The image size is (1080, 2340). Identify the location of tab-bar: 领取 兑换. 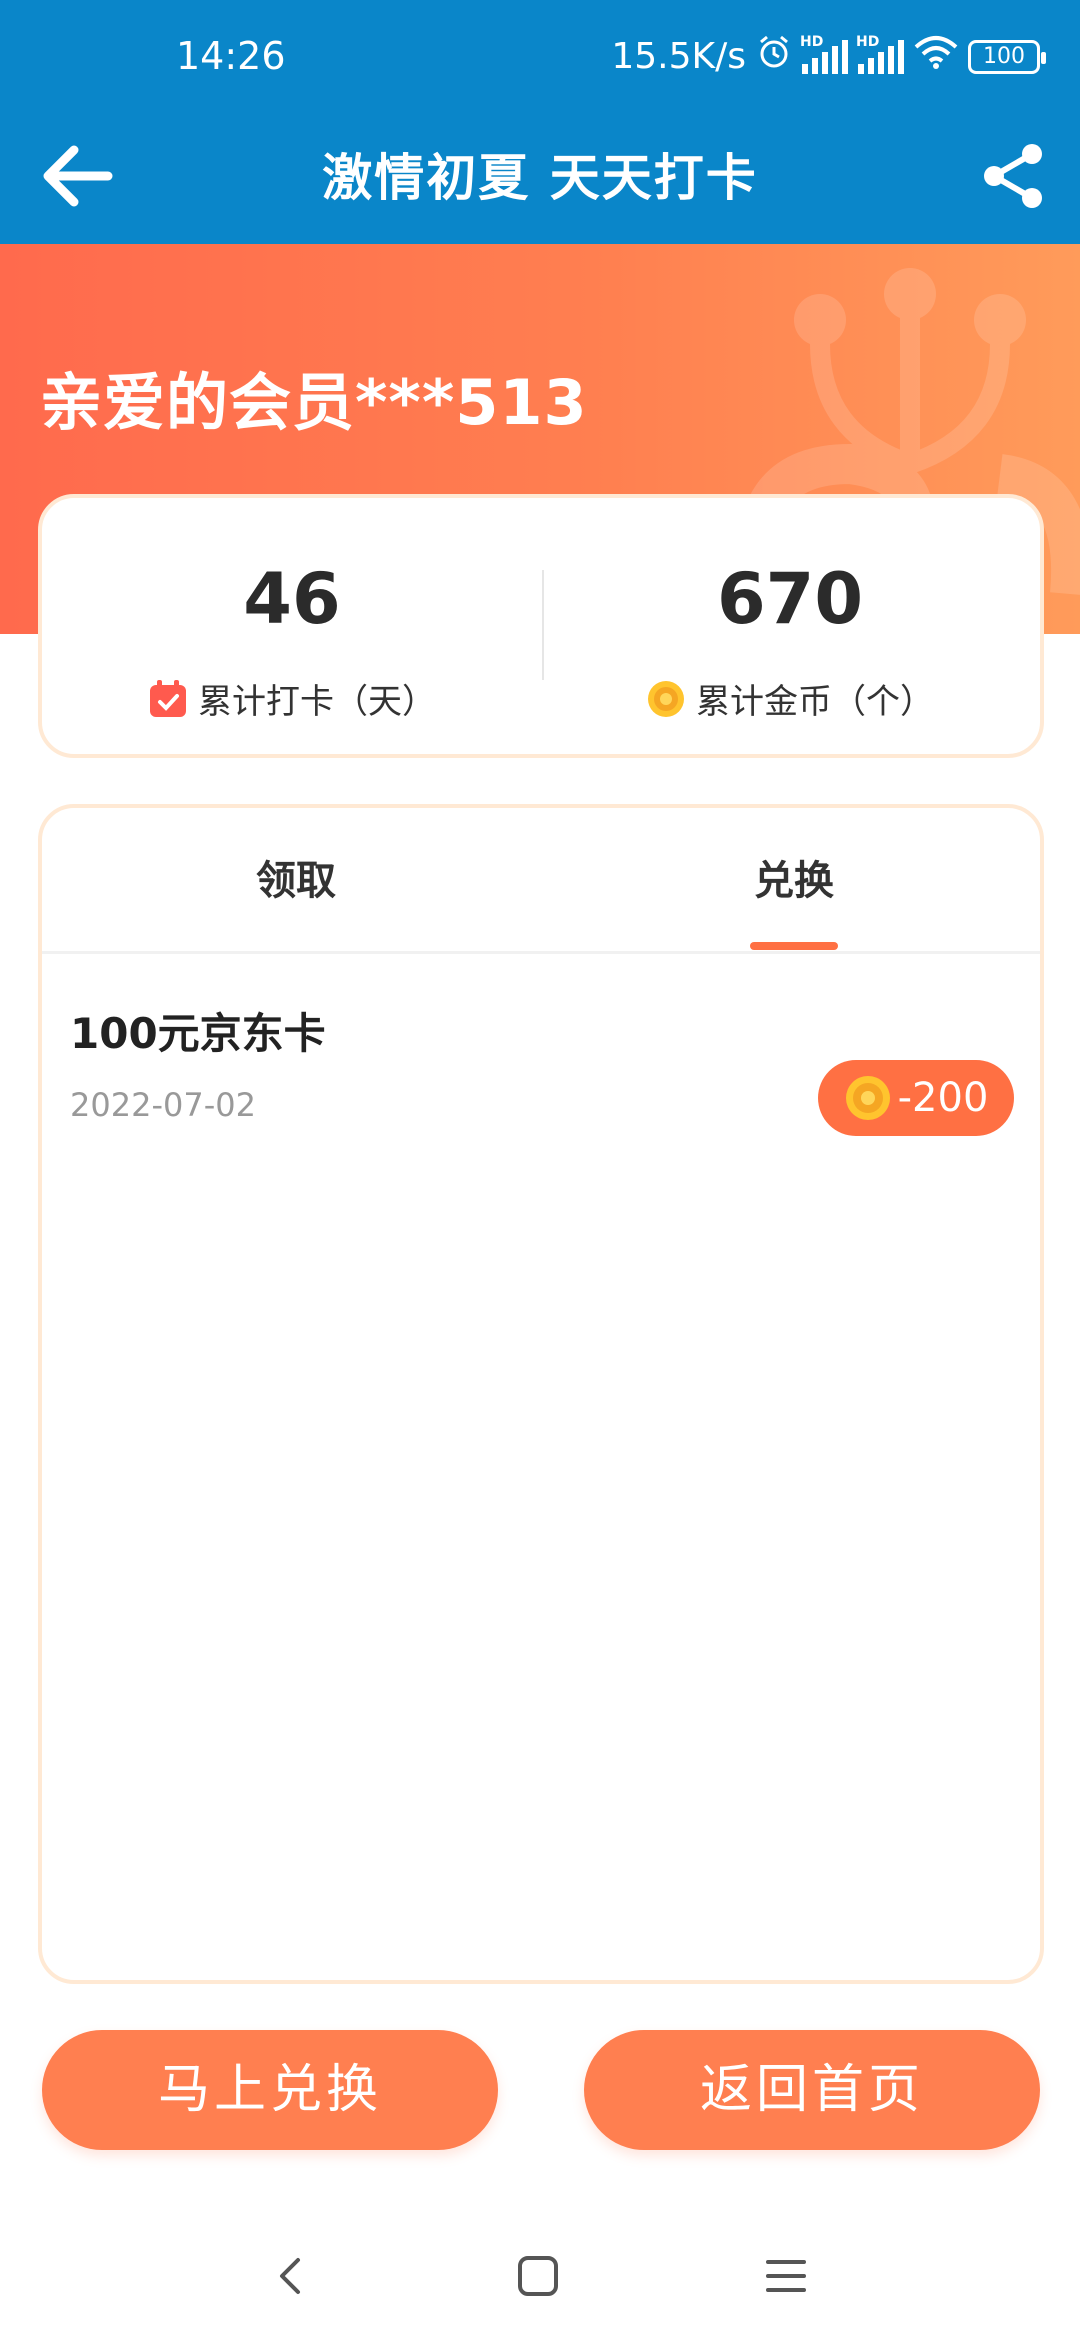
(541, 881).